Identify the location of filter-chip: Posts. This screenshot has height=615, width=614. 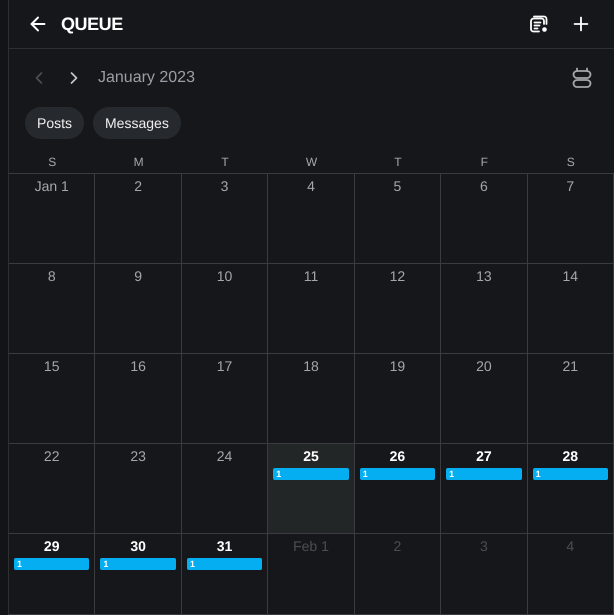
(54, 123).